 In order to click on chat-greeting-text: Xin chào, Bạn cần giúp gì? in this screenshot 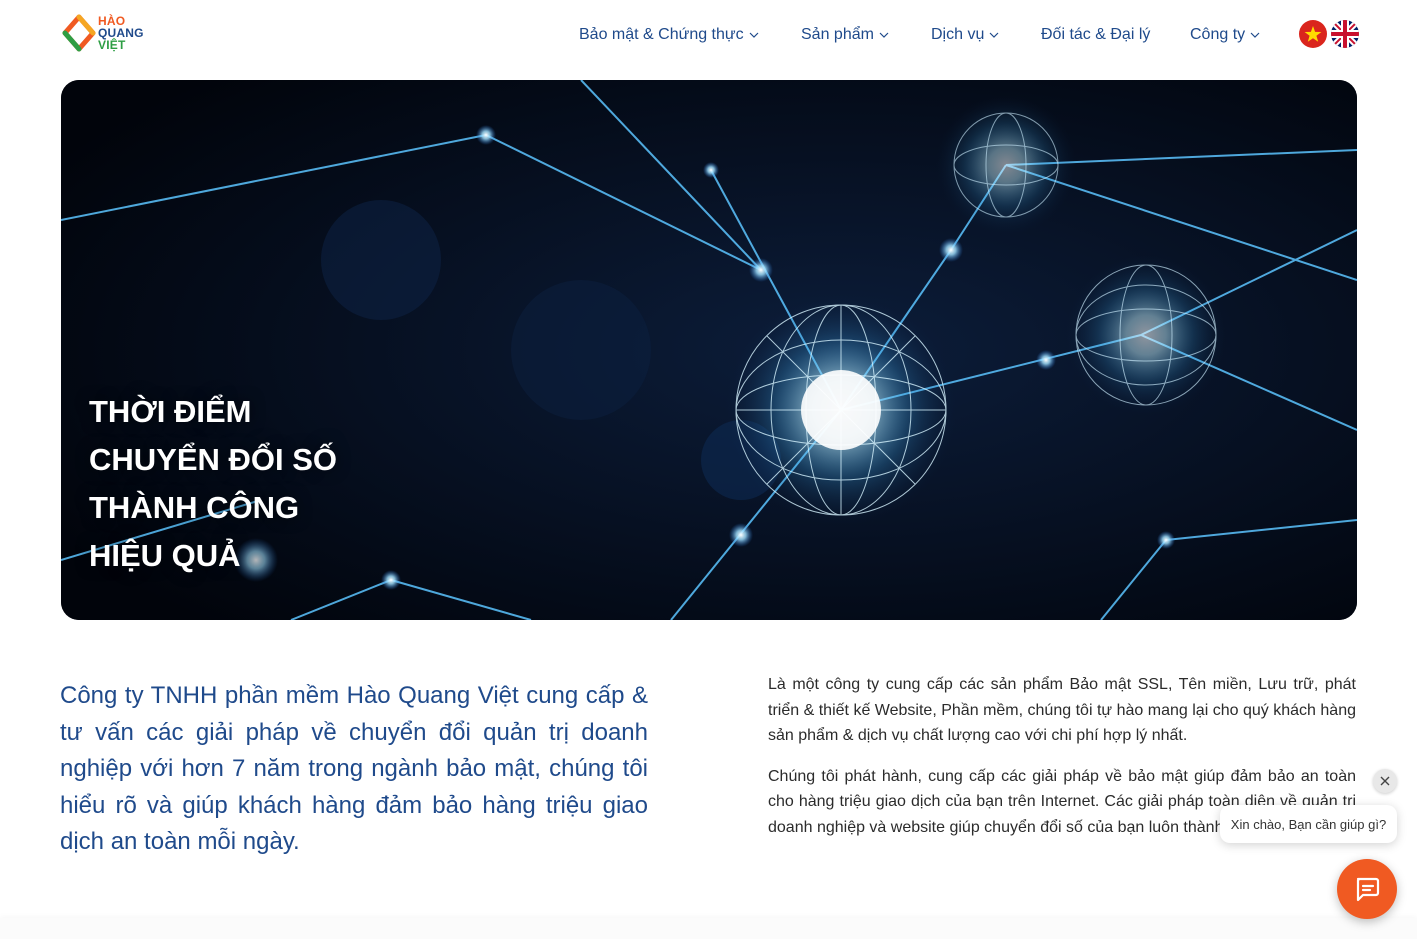, I will do `click(1308, 824)`.